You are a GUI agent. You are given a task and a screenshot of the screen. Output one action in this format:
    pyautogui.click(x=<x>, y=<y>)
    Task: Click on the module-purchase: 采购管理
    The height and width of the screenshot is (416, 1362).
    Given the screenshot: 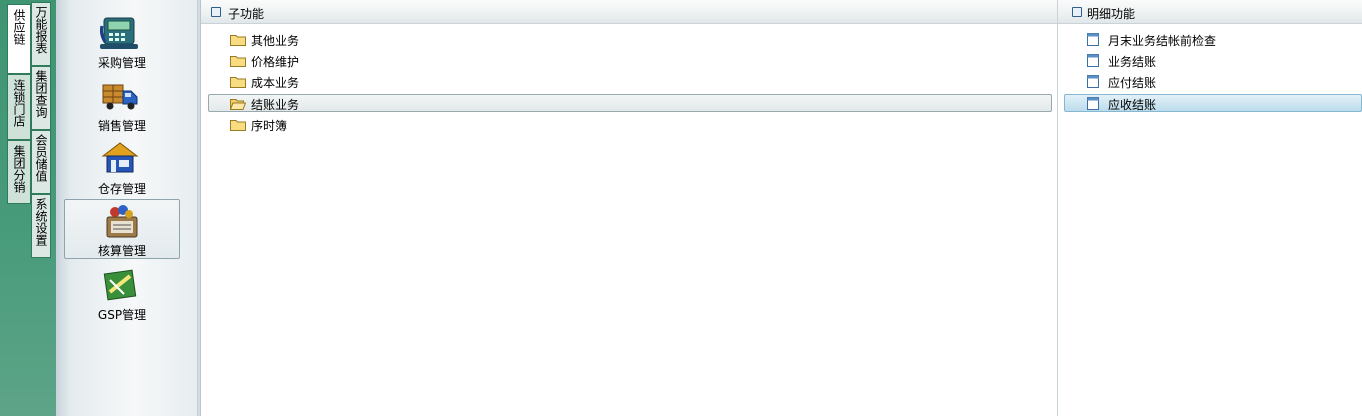 What is the action you would take?
    pyautogui.click(x=122, y=39)
    